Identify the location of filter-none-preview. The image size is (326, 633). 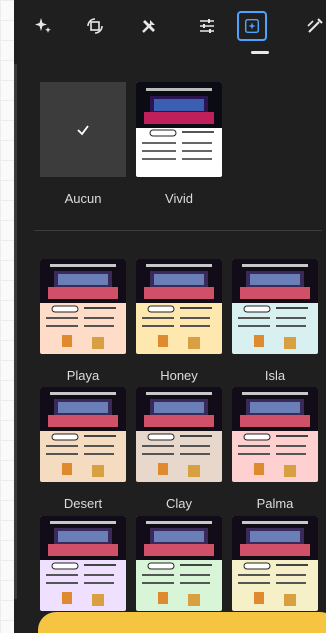
(83, 129).